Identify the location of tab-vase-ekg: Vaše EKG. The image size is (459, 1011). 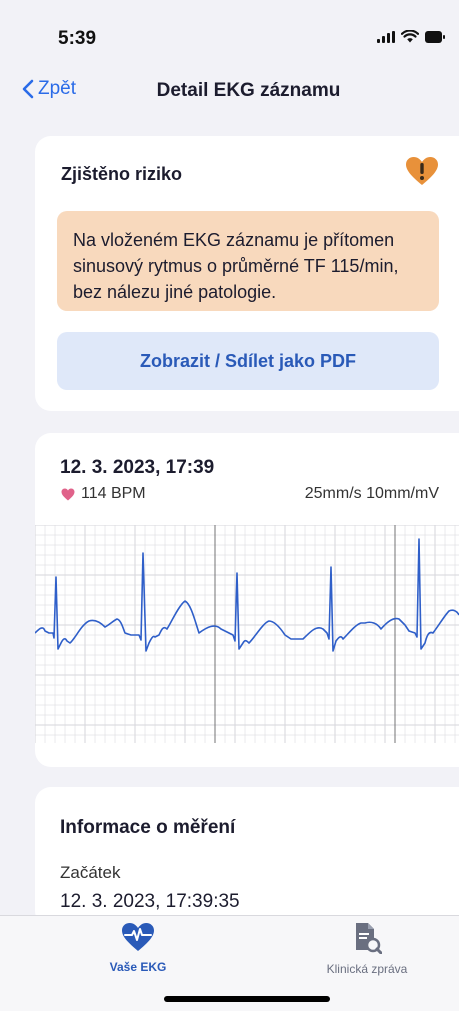
(138, 948).